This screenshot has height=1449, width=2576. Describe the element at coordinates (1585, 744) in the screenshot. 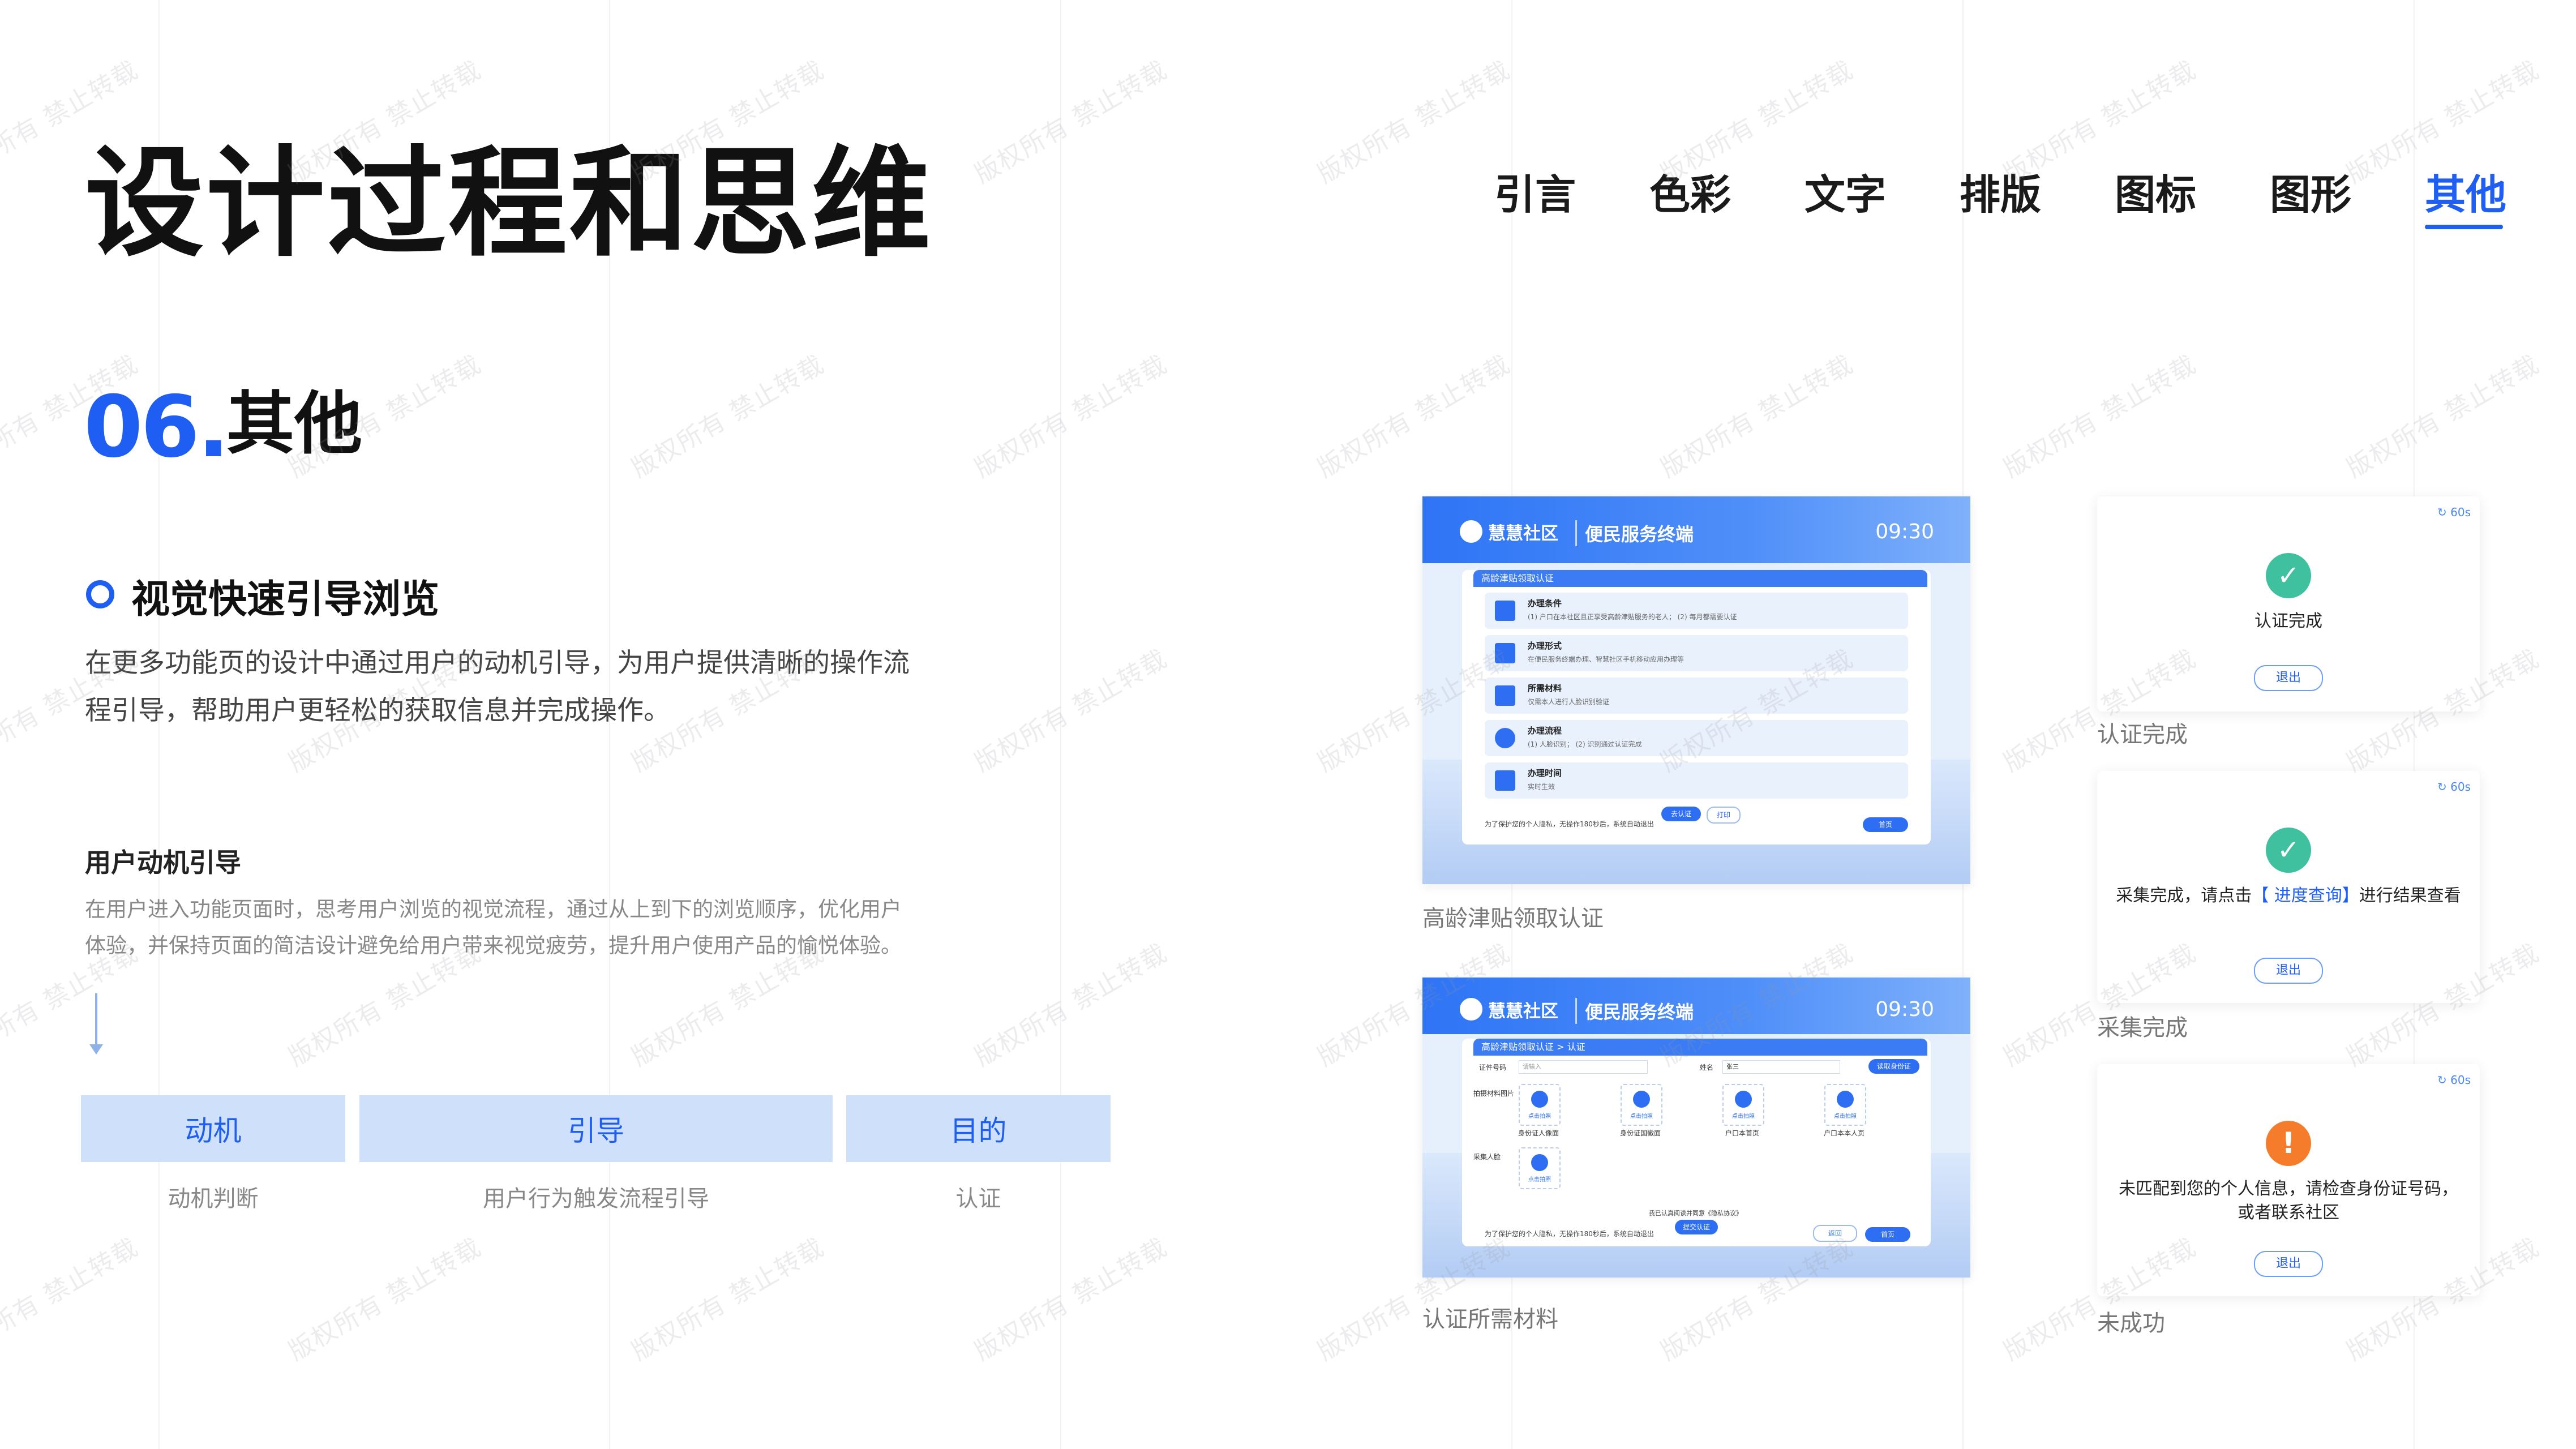

I see `row-desc: (1) 人脸识别； (2) 识别通过认证完成` at that location.